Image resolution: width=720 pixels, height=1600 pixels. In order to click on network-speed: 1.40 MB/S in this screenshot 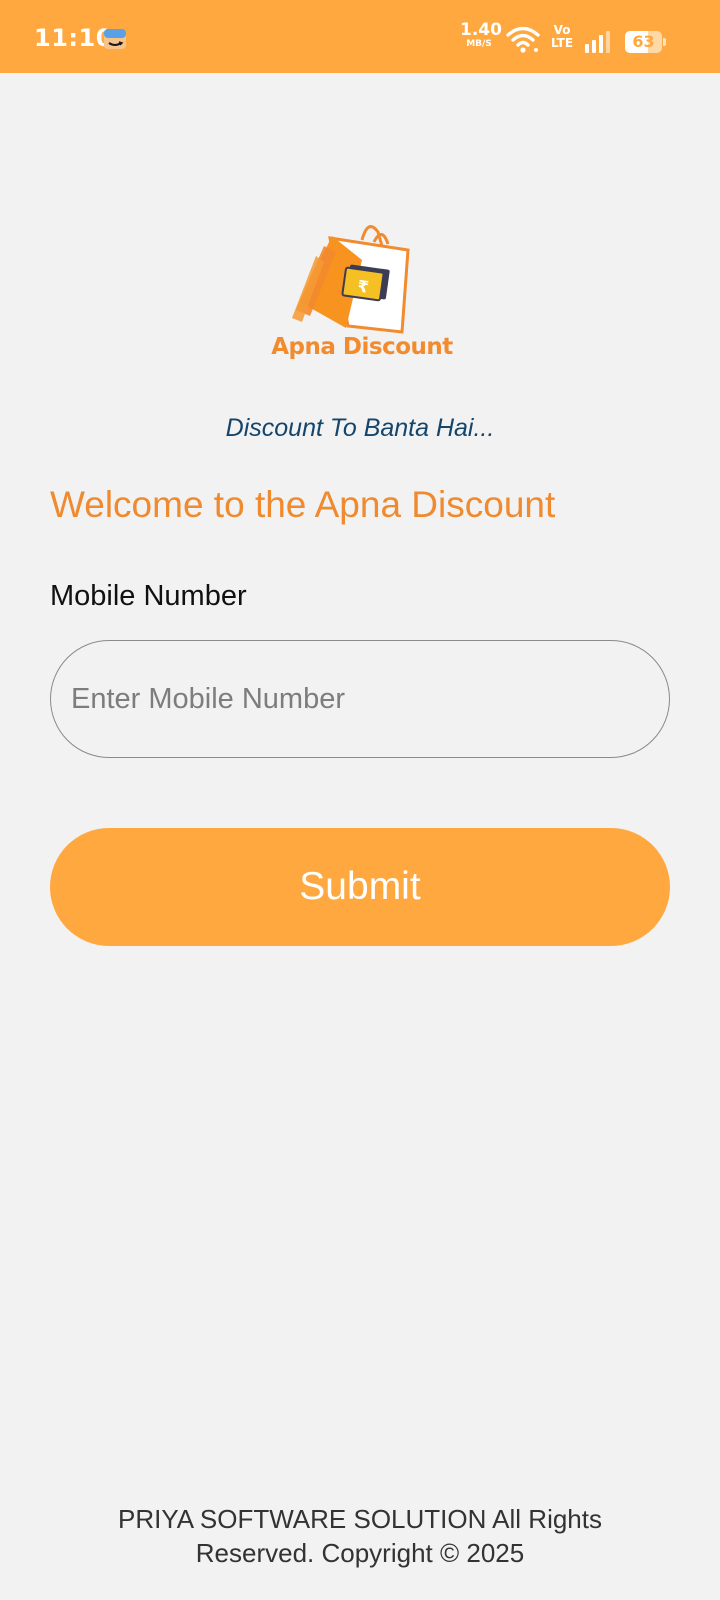, I will do `click(481, 34)`.